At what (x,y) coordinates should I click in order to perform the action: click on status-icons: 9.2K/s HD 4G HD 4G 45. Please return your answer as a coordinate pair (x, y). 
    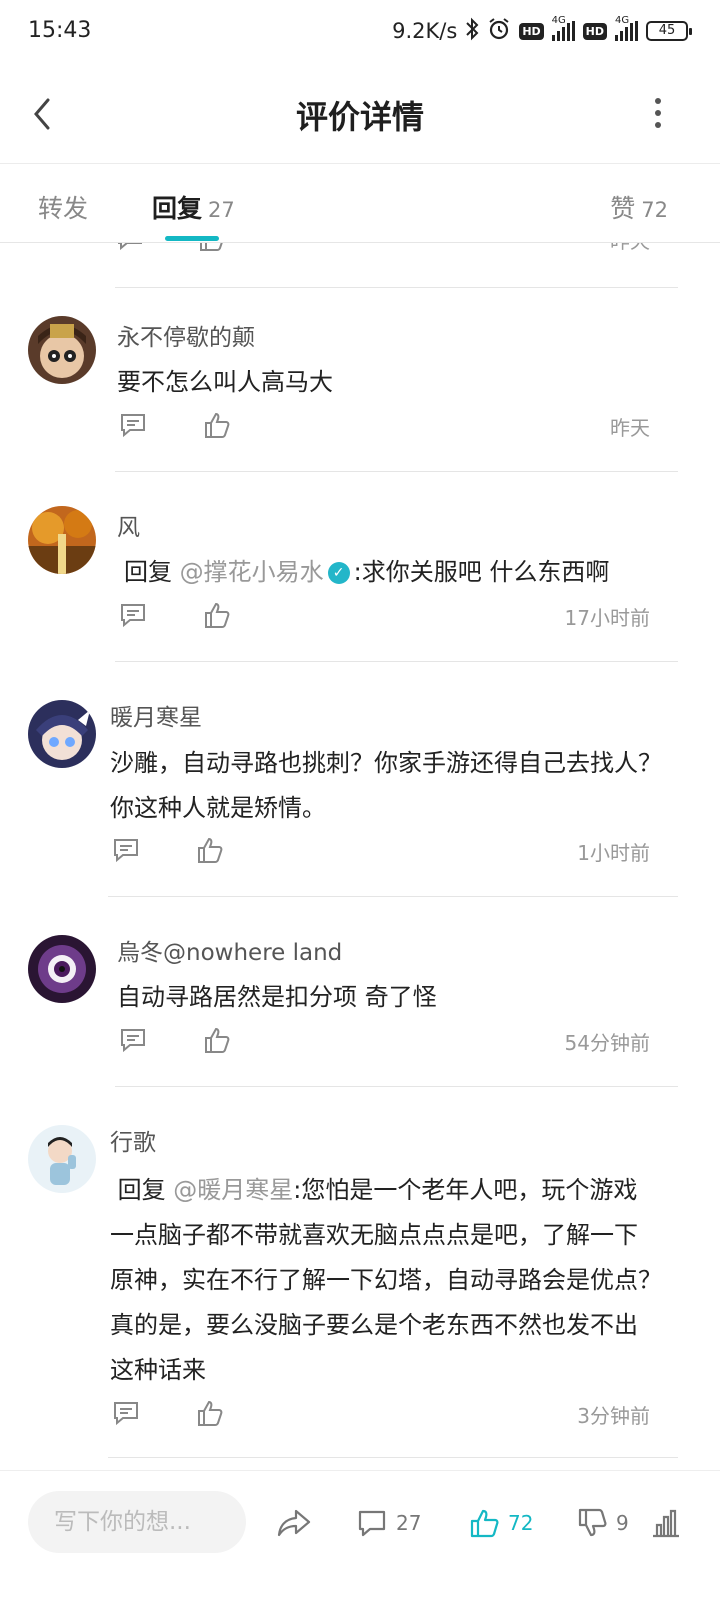
    Looking at the image, I should click on (542, 30).